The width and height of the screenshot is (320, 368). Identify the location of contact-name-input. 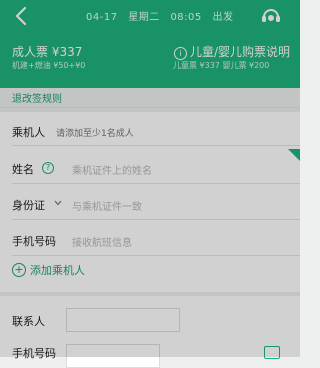
(123, 320).